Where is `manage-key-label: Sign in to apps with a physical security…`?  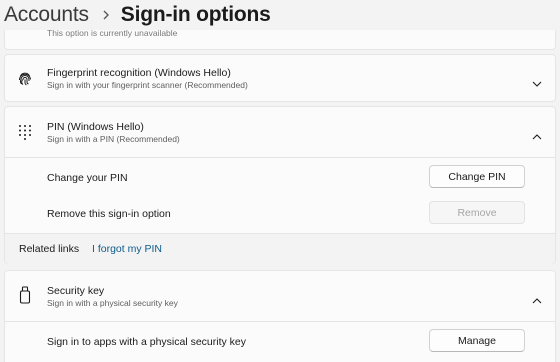
manage-key-label: Sign in to apps with a physical security… is located at coordinates (147, 342).